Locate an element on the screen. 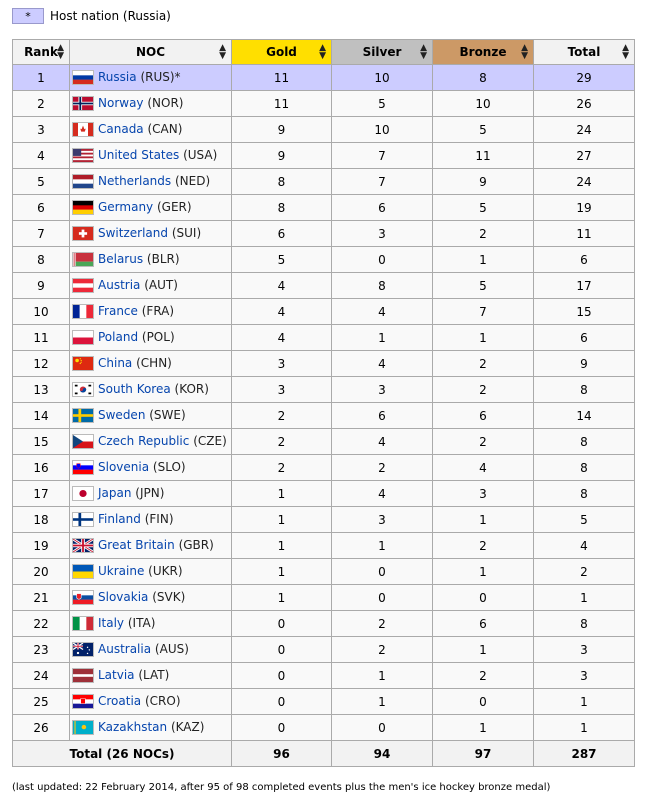 The height and width of the screenshot is (802, 649). rank-header-label: Rank is located at coordinates (41, 52).